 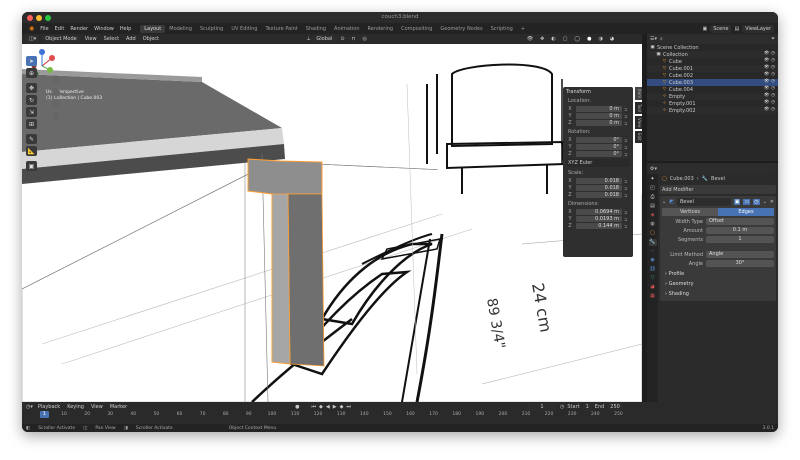 I want to click on geometry-subpanel: › Geometry, so click(x=718, y=284).